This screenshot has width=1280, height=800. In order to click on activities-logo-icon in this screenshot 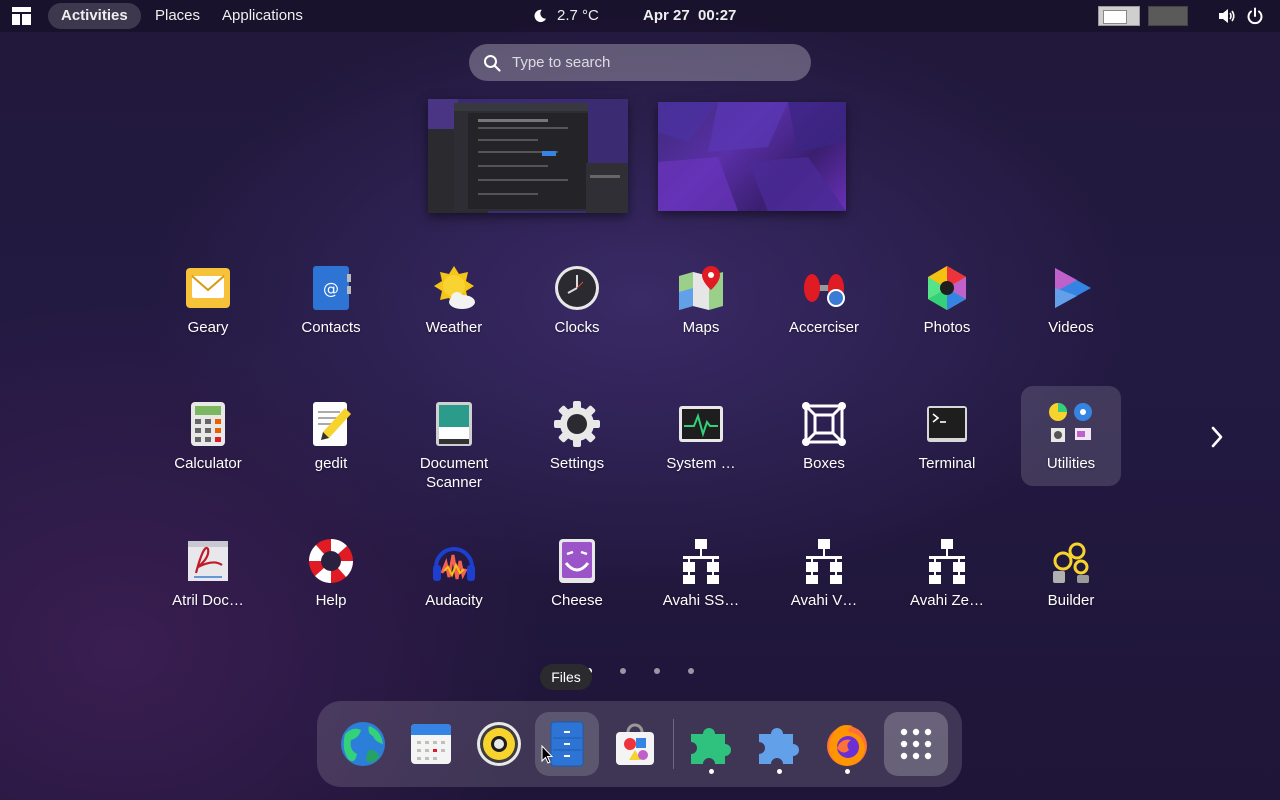, I will do `click(21, 16)`.